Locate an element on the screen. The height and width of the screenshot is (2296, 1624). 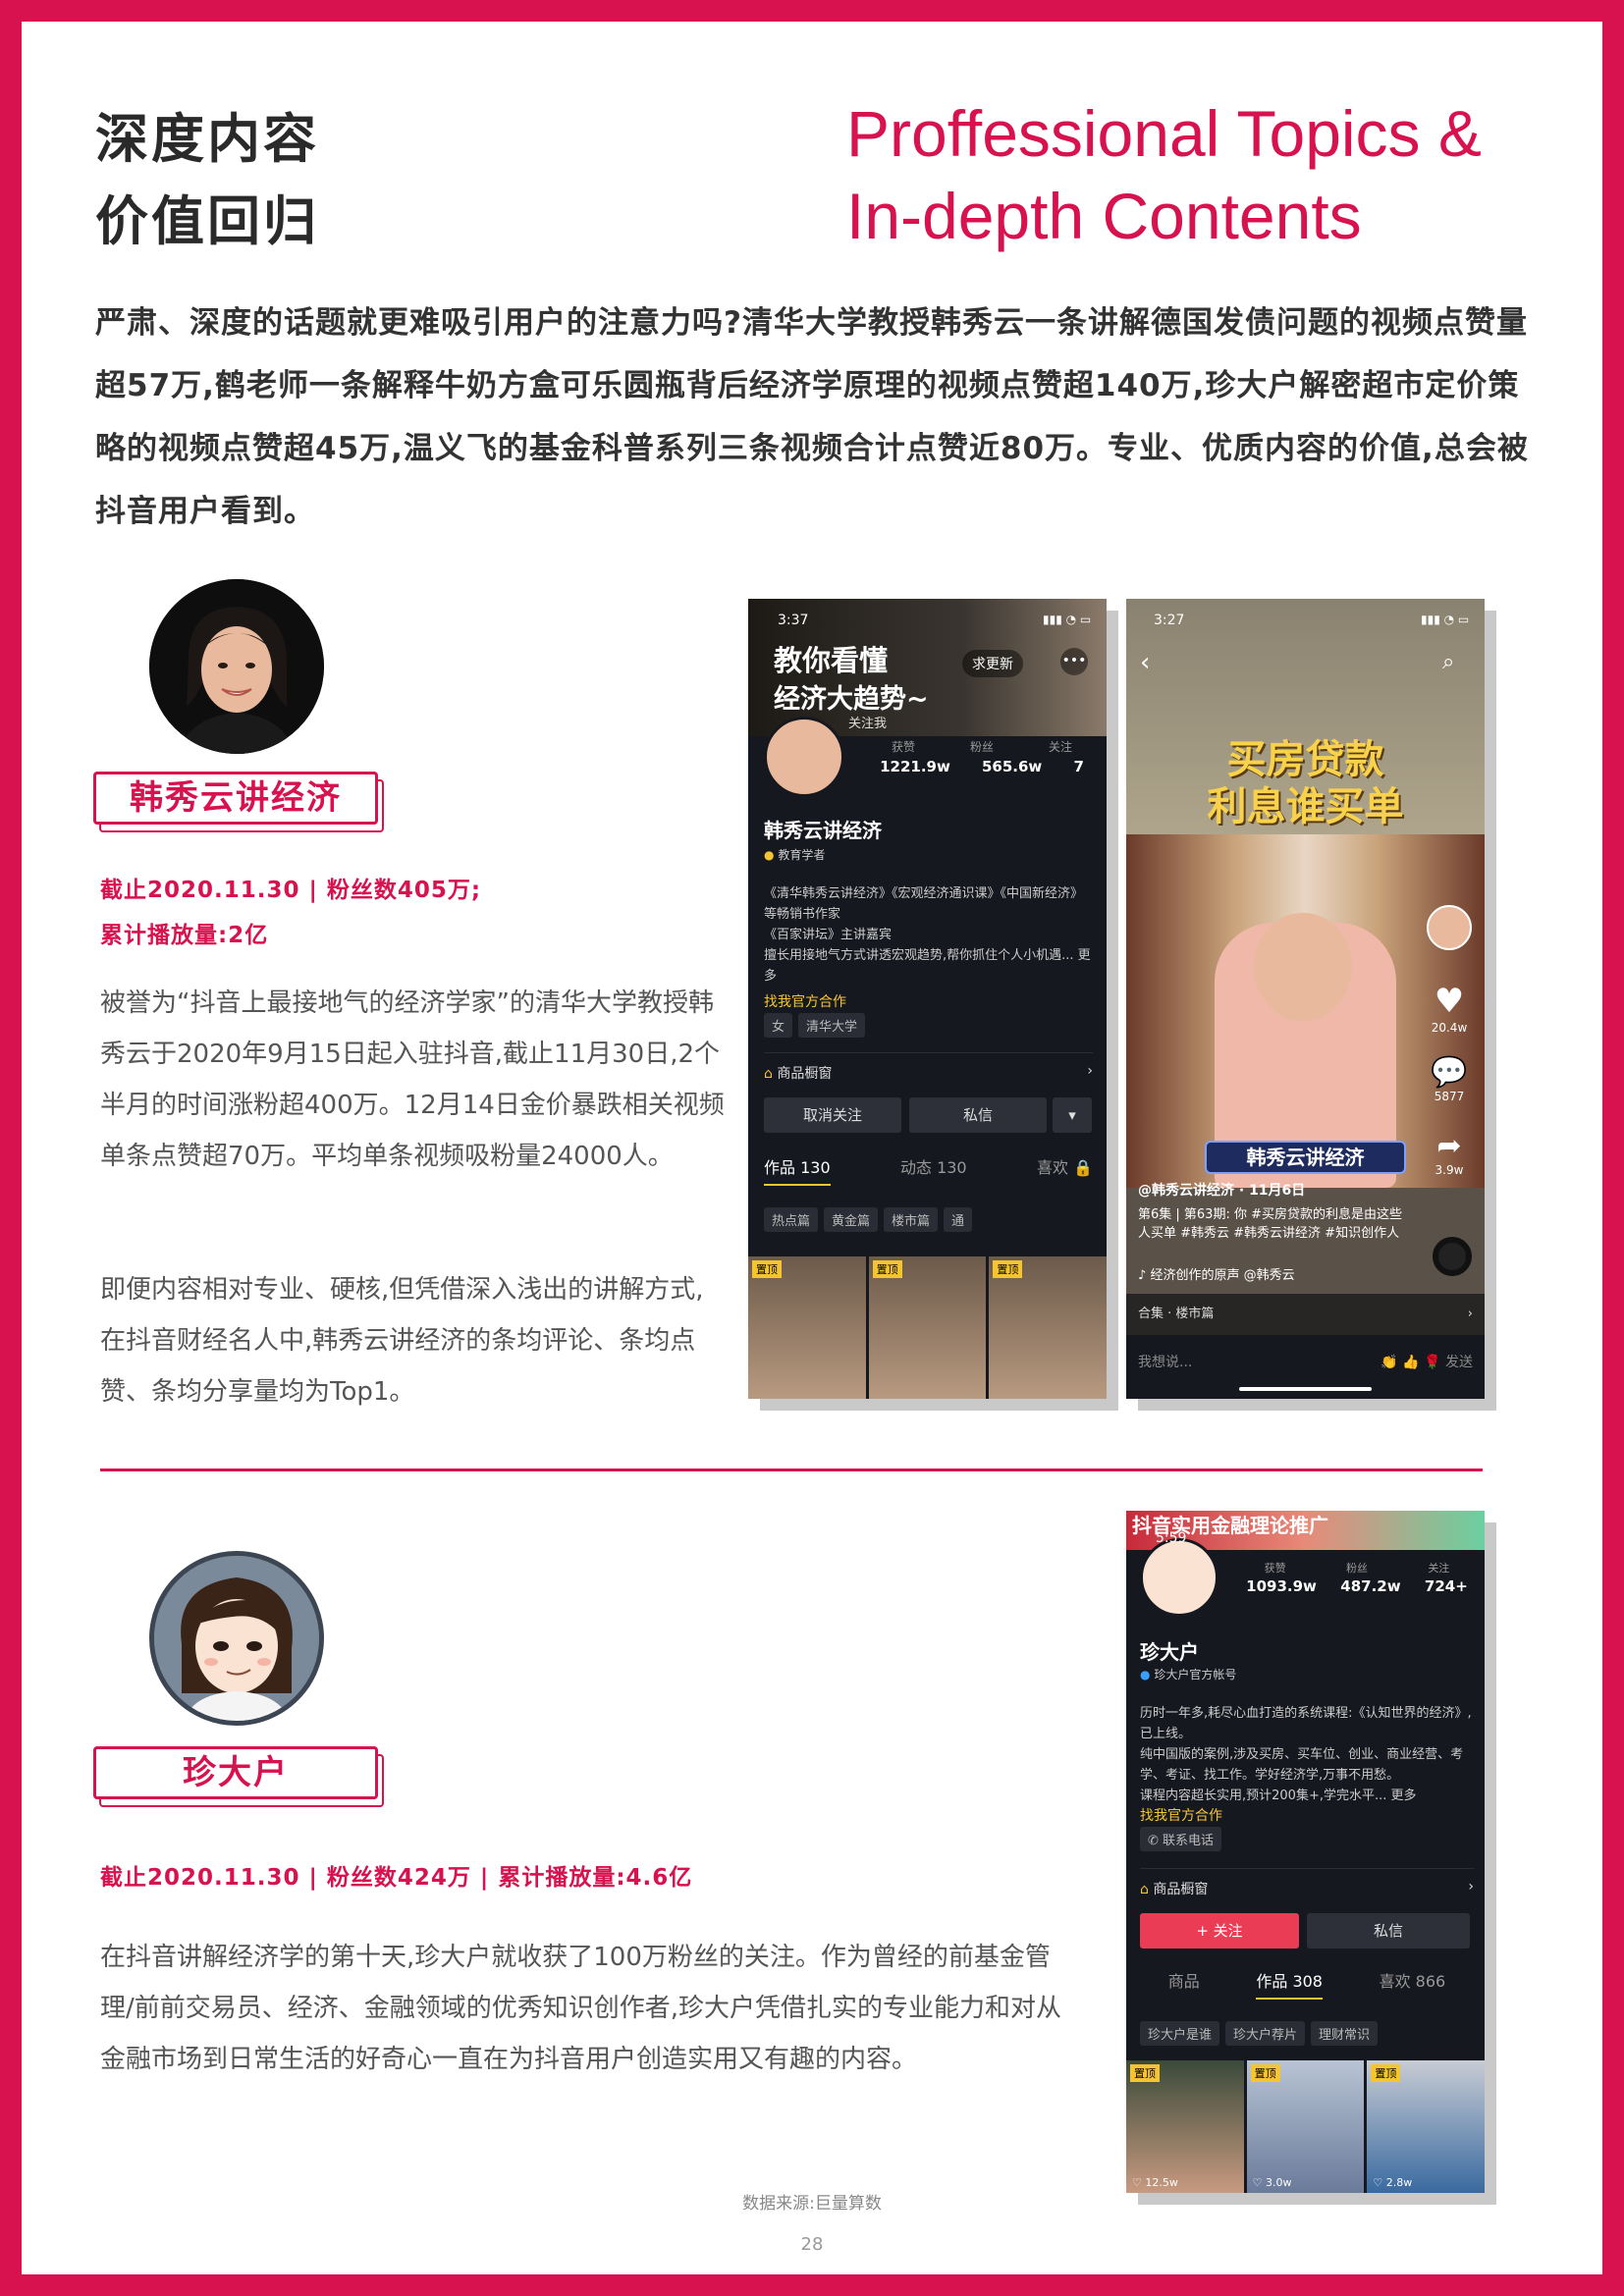
english-title-line2: In-depth Contents is located at coordinates (1104, 216).